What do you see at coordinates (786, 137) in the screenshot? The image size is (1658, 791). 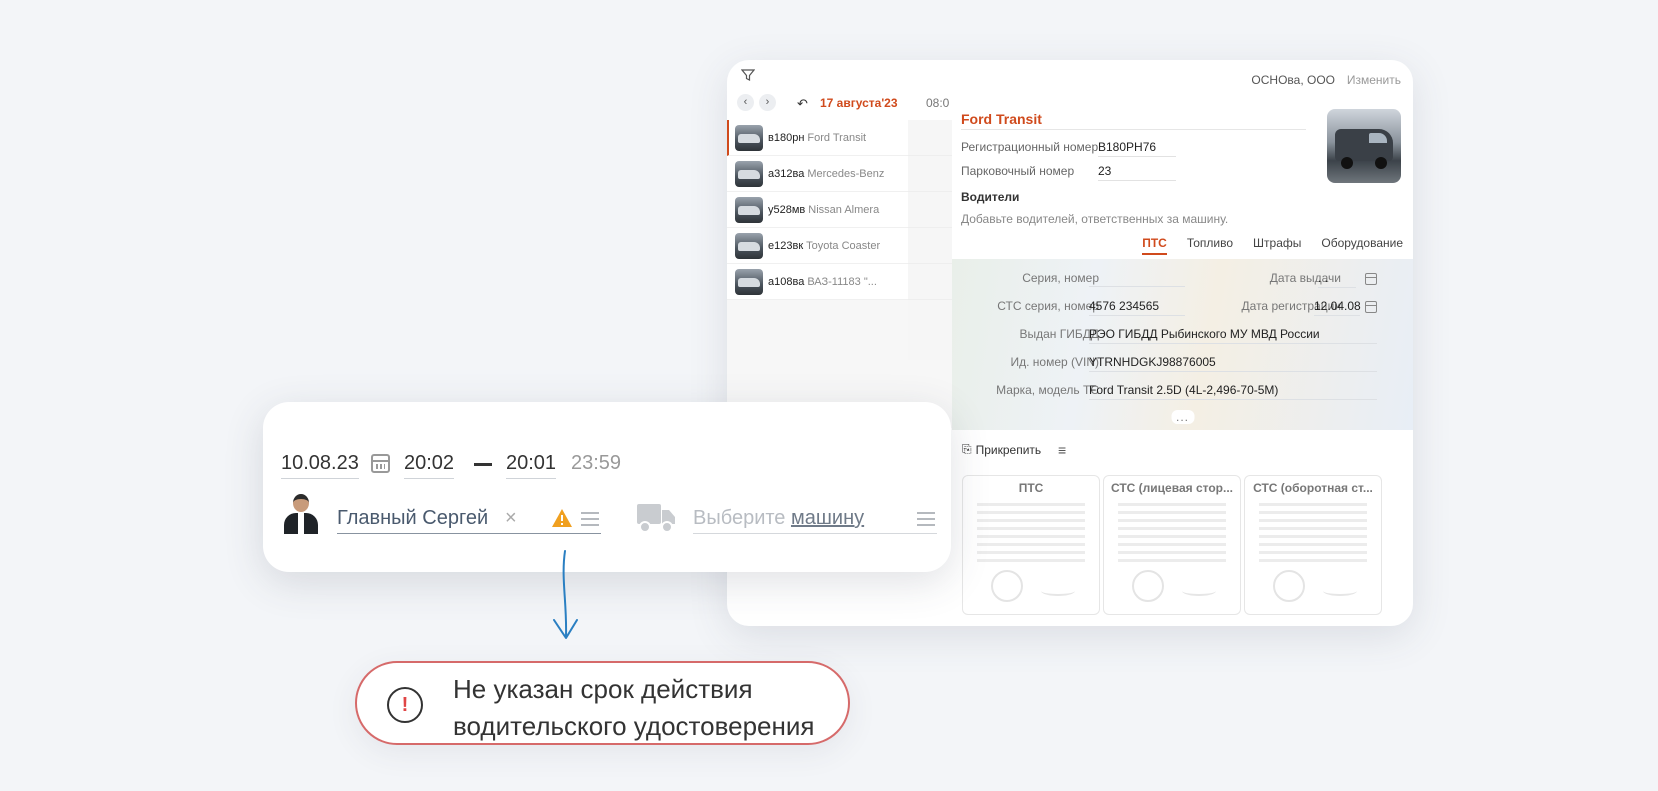 I see `vehicle-plate: в180рн` at bounding box center [786, 137].